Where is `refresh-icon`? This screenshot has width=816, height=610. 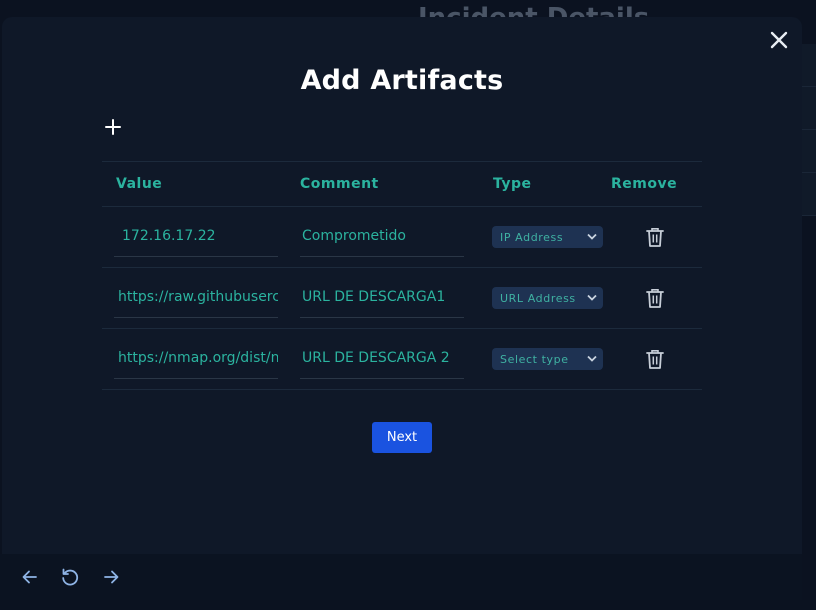
refresh-icon is located at coordinates (70, 577).